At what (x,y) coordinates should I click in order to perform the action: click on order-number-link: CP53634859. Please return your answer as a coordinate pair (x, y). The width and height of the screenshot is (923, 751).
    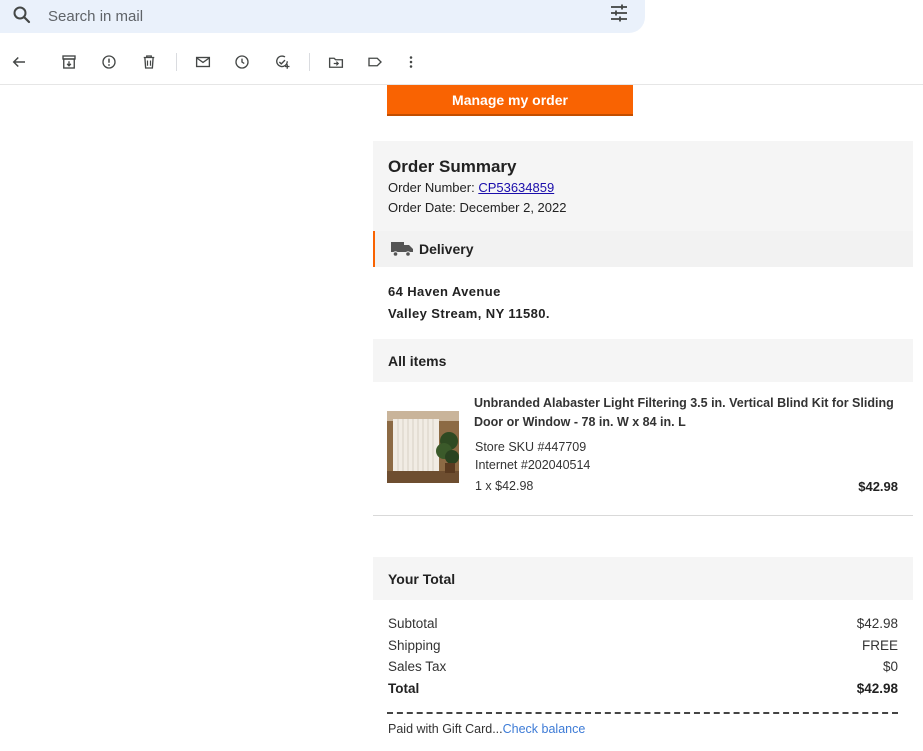
    Looking at the image, I should click on (516, 187).